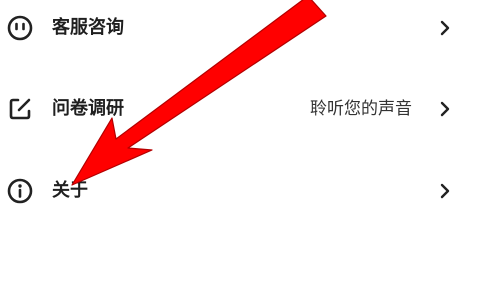  I want to click on smiley-face-icon, so click(20, 28).